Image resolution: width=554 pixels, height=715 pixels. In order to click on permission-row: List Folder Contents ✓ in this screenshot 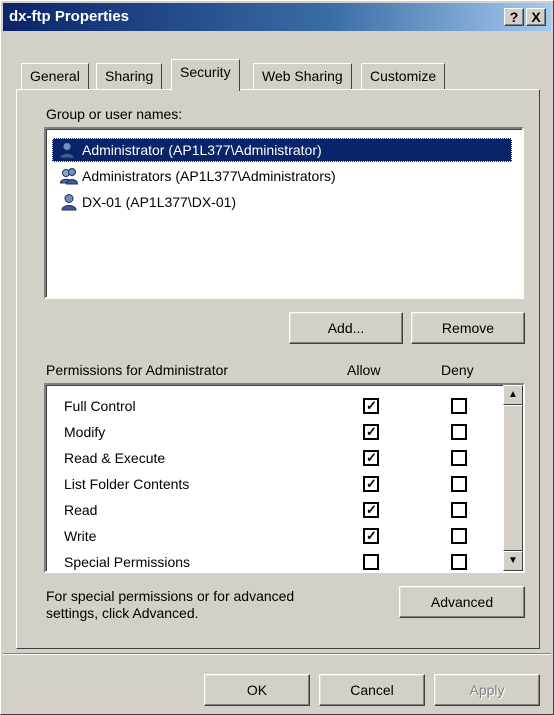, I will do `click(266, 484)`.